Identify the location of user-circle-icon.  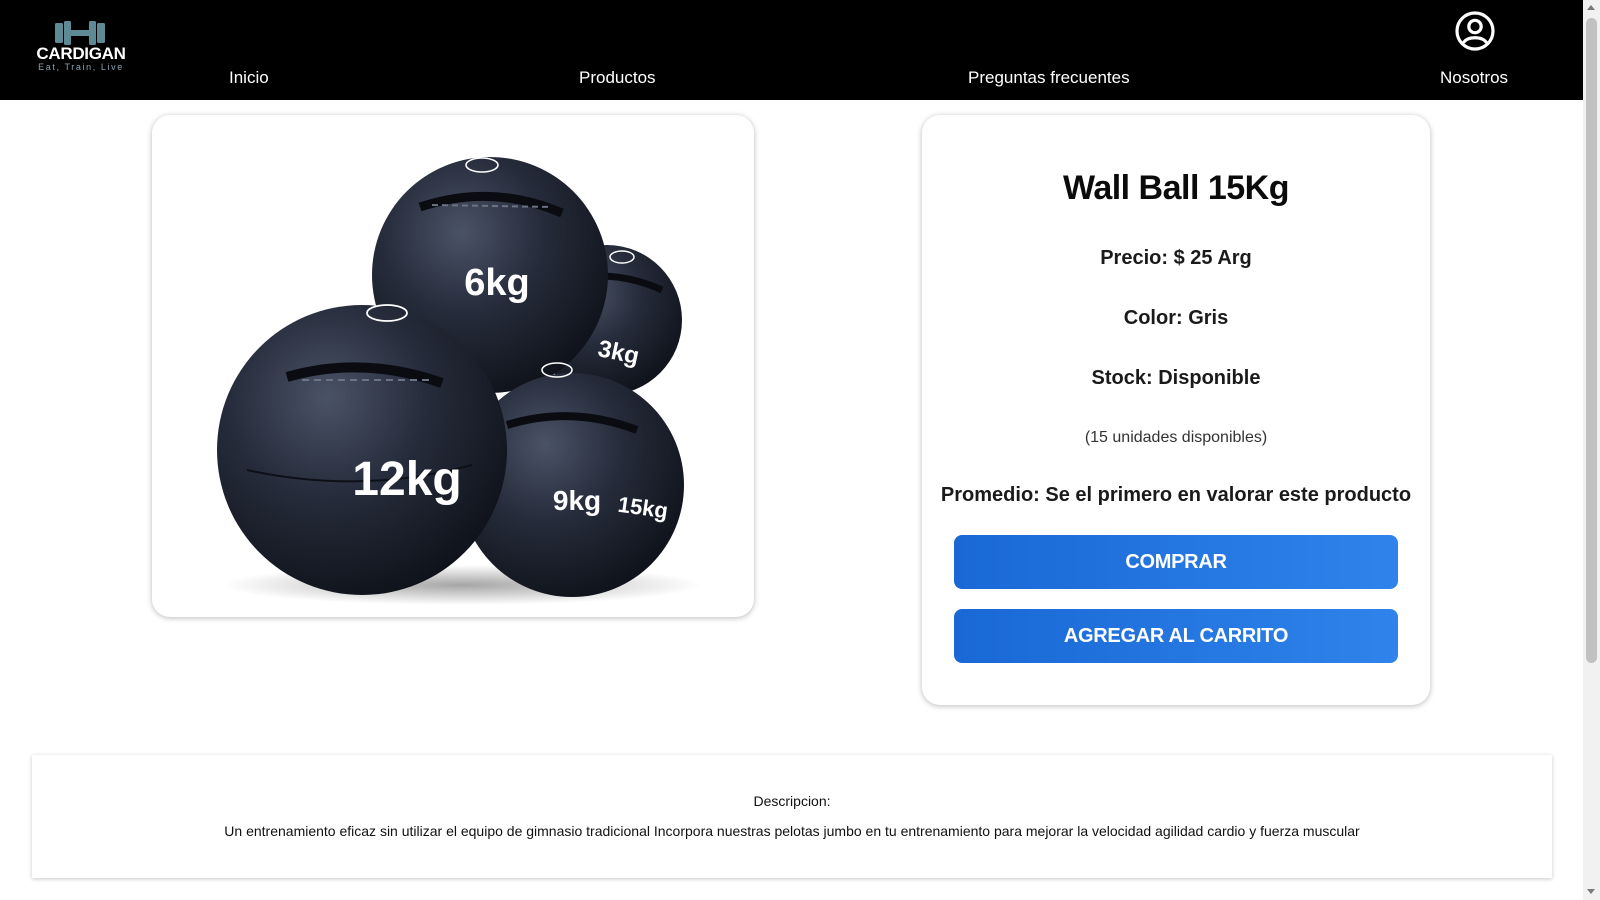
(1475, 31).